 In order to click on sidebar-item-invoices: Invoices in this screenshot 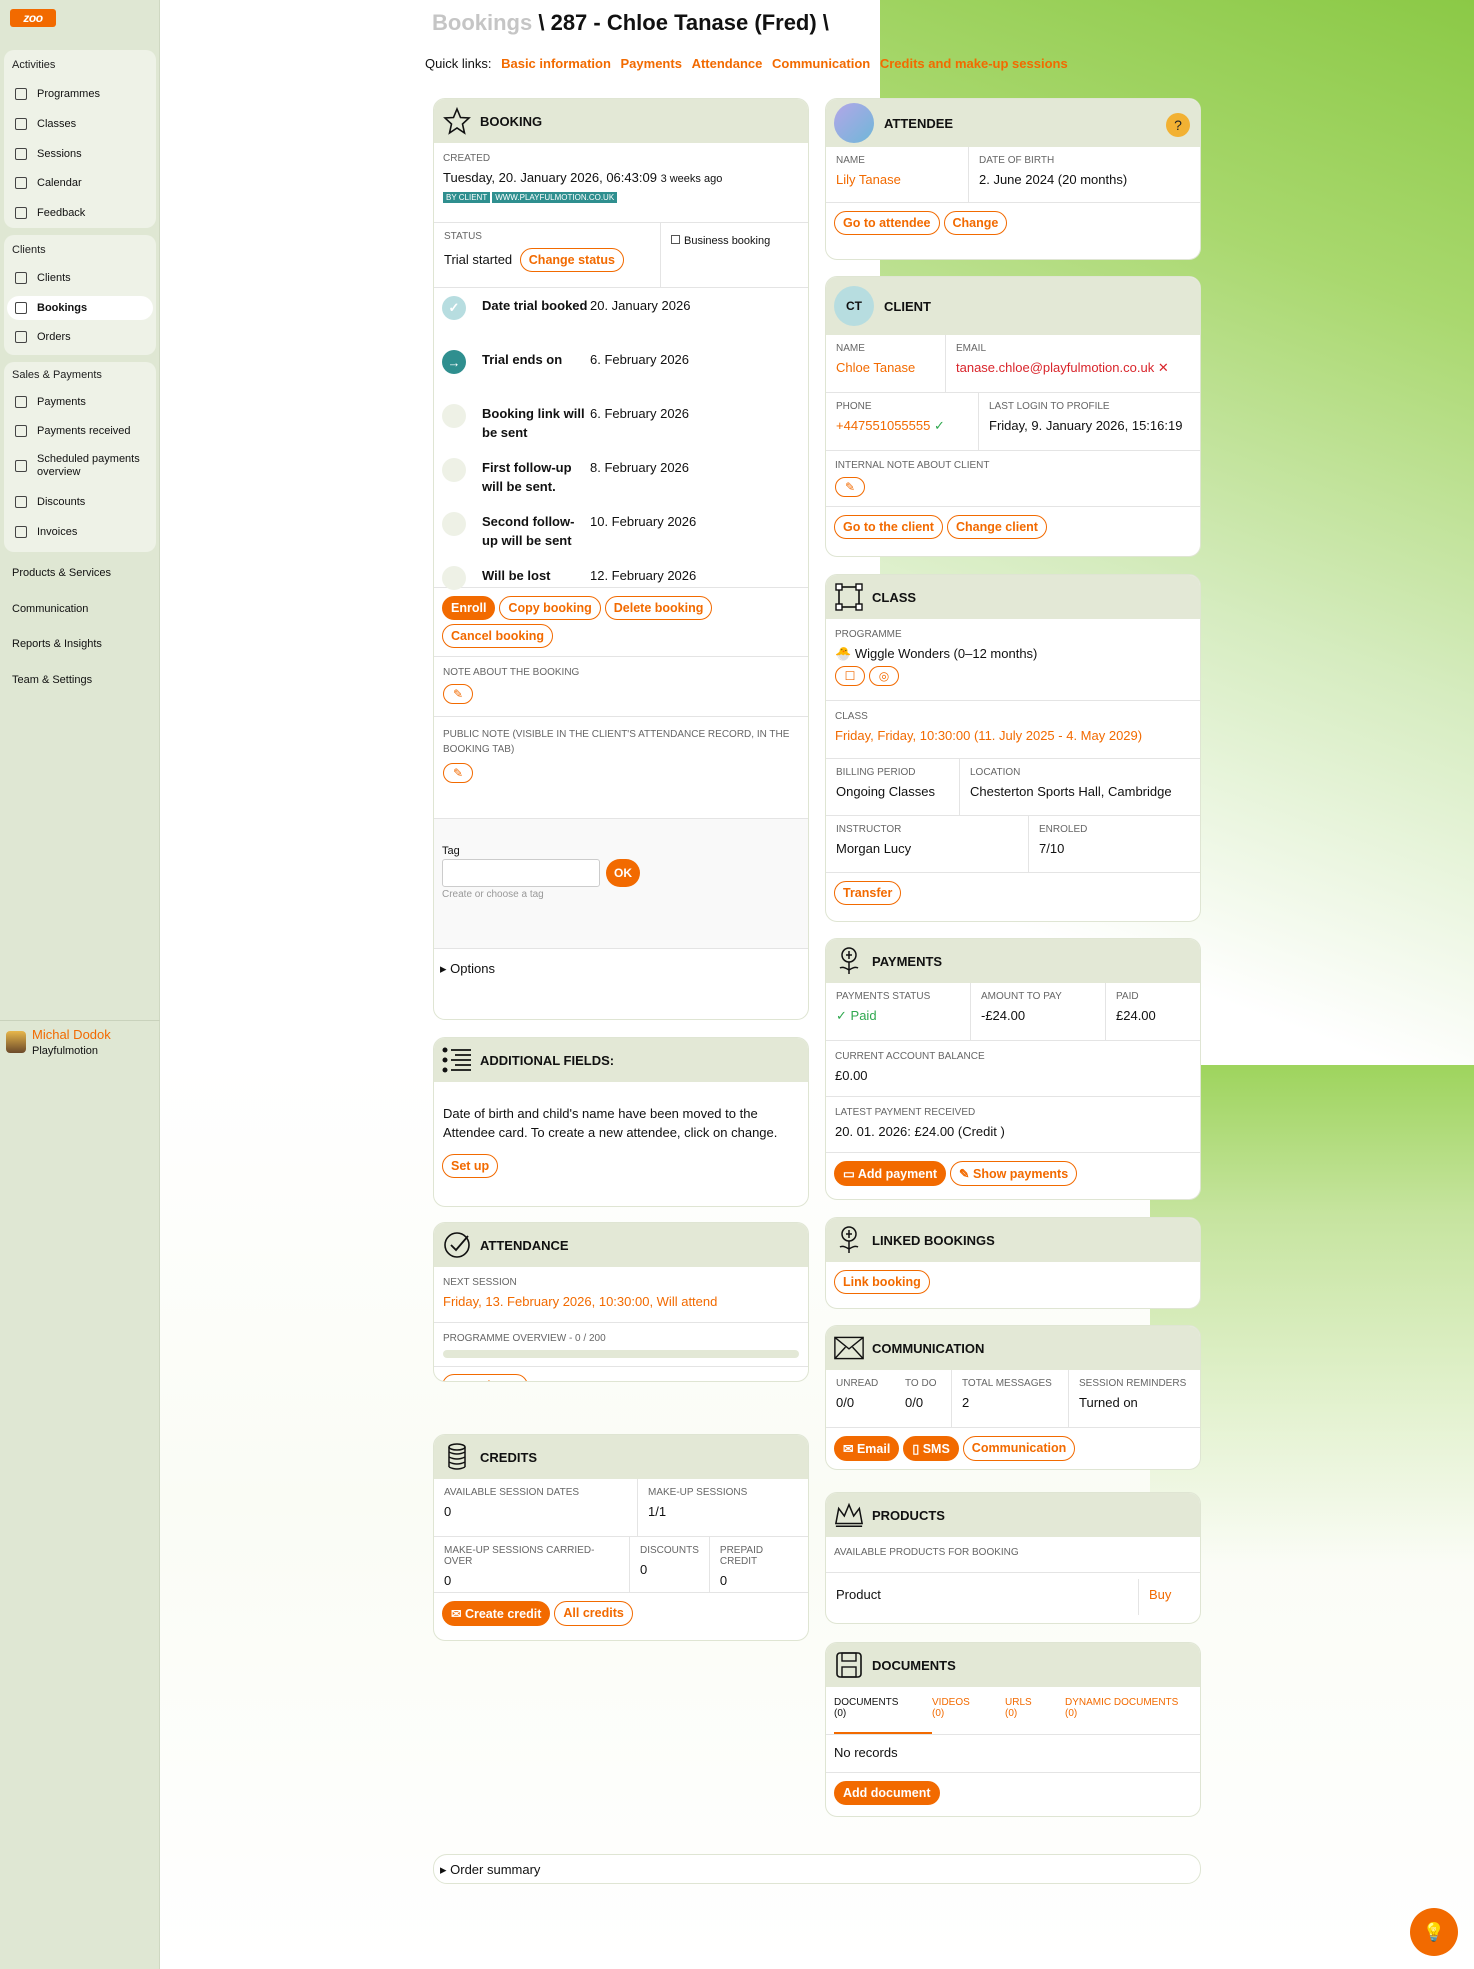, I will do `click(80, 532)`.